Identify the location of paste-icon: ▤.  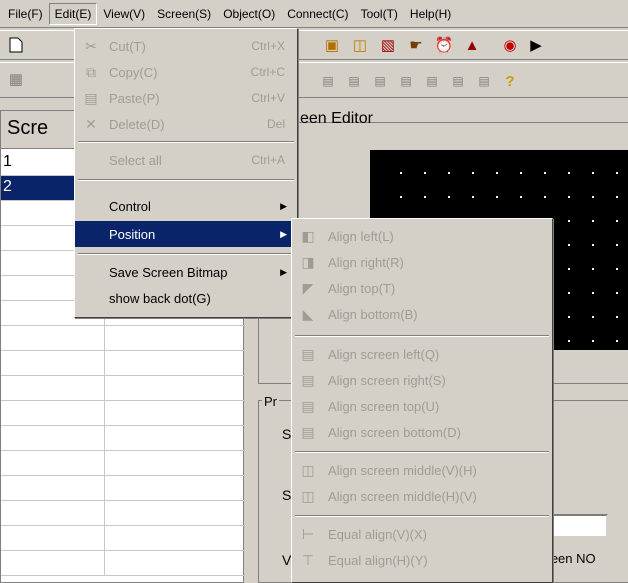
(91, 97).